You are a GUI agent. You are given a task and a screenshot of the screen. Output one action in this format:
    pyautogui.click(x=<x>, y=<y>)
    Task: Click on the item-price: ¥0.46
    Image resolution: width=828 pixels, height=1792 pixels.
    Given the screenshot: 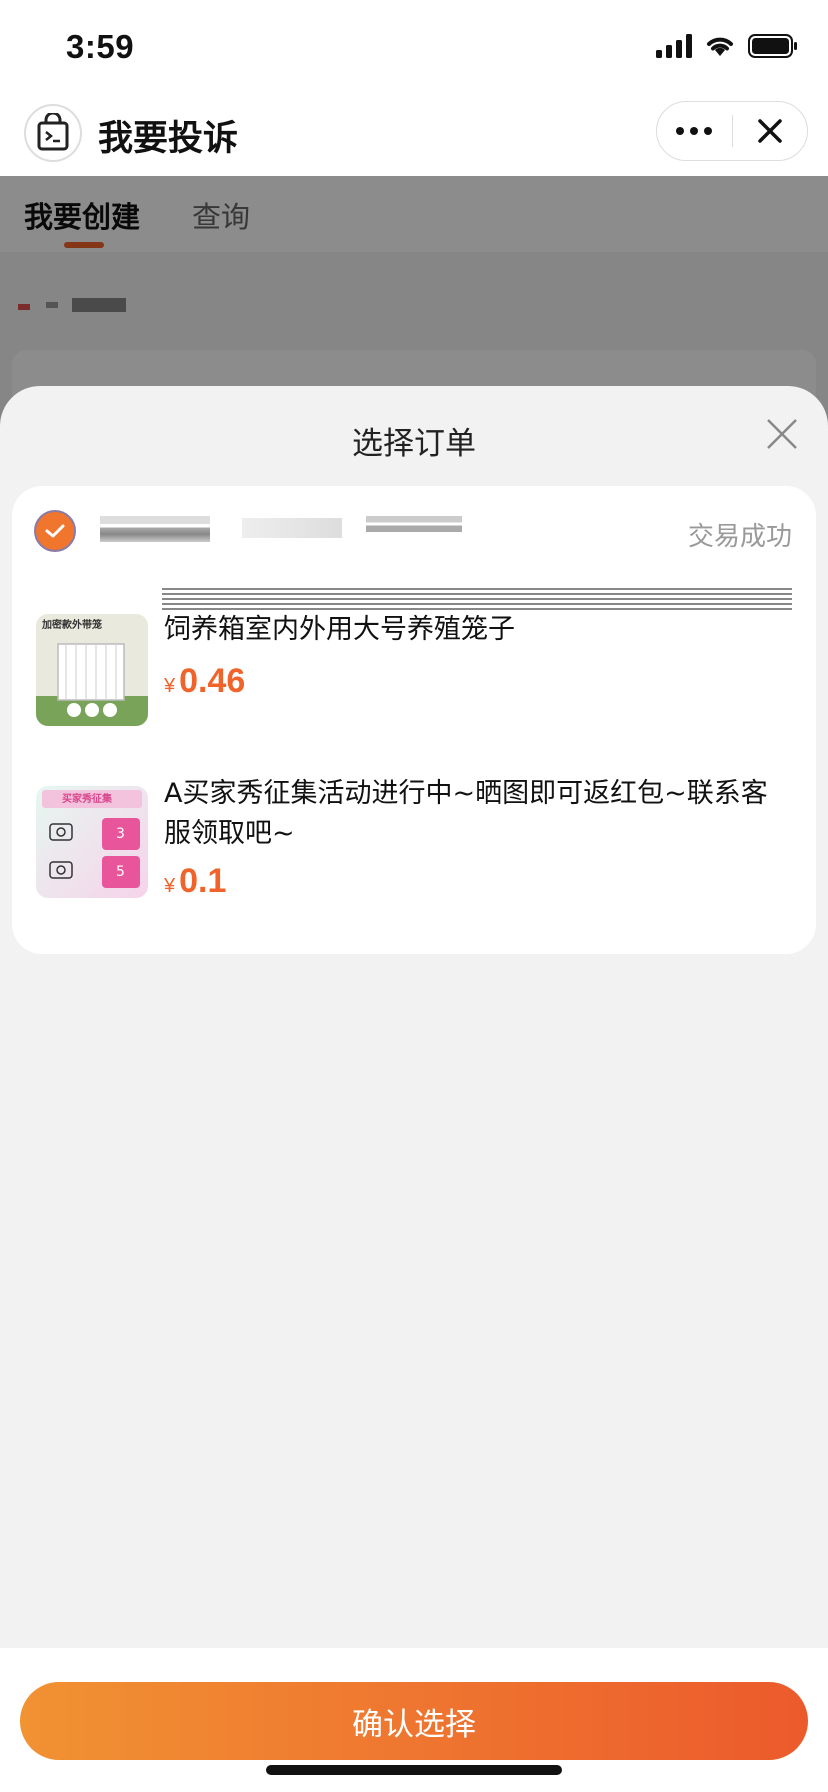 What is the action you would take?
    pyautogui.click(x=204, y=681)
    